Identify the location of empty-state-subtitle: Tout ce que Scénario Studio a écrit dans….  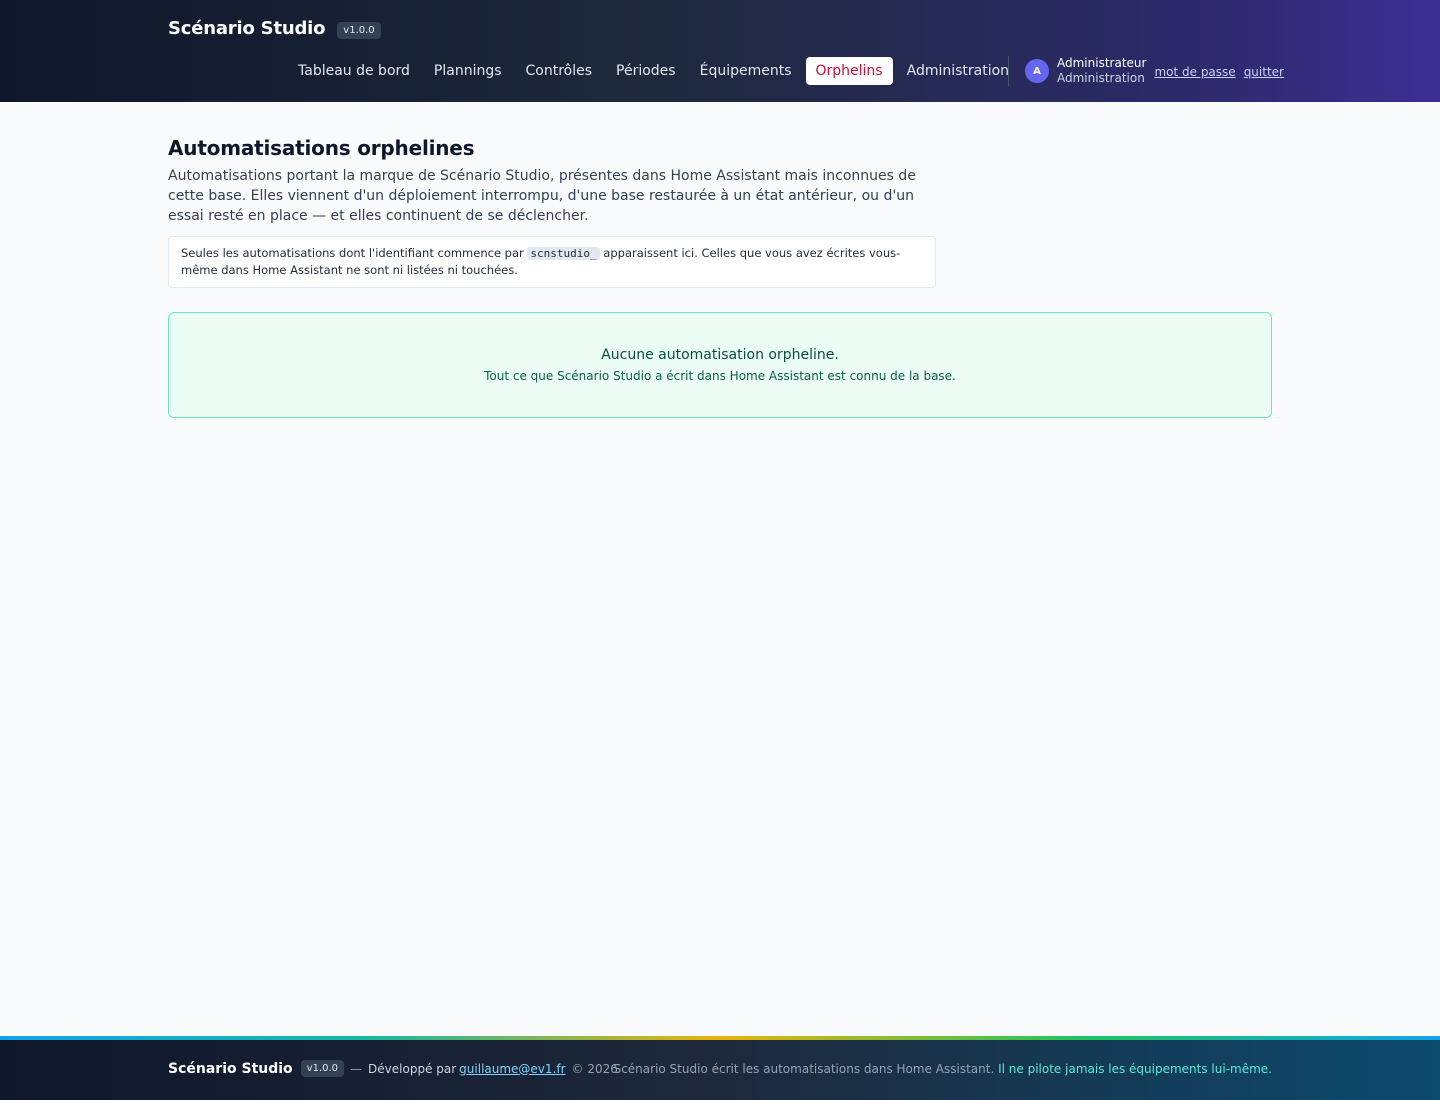
(720, 376).